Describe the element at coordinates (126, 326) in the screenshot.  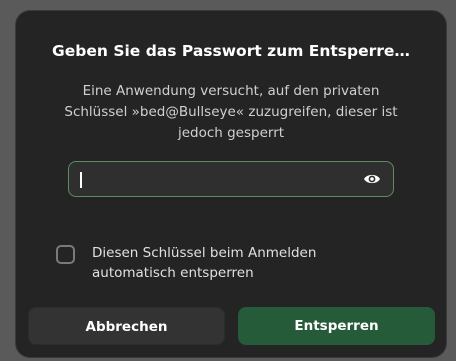
I see `cancel-button: Abbrechen` at that location.